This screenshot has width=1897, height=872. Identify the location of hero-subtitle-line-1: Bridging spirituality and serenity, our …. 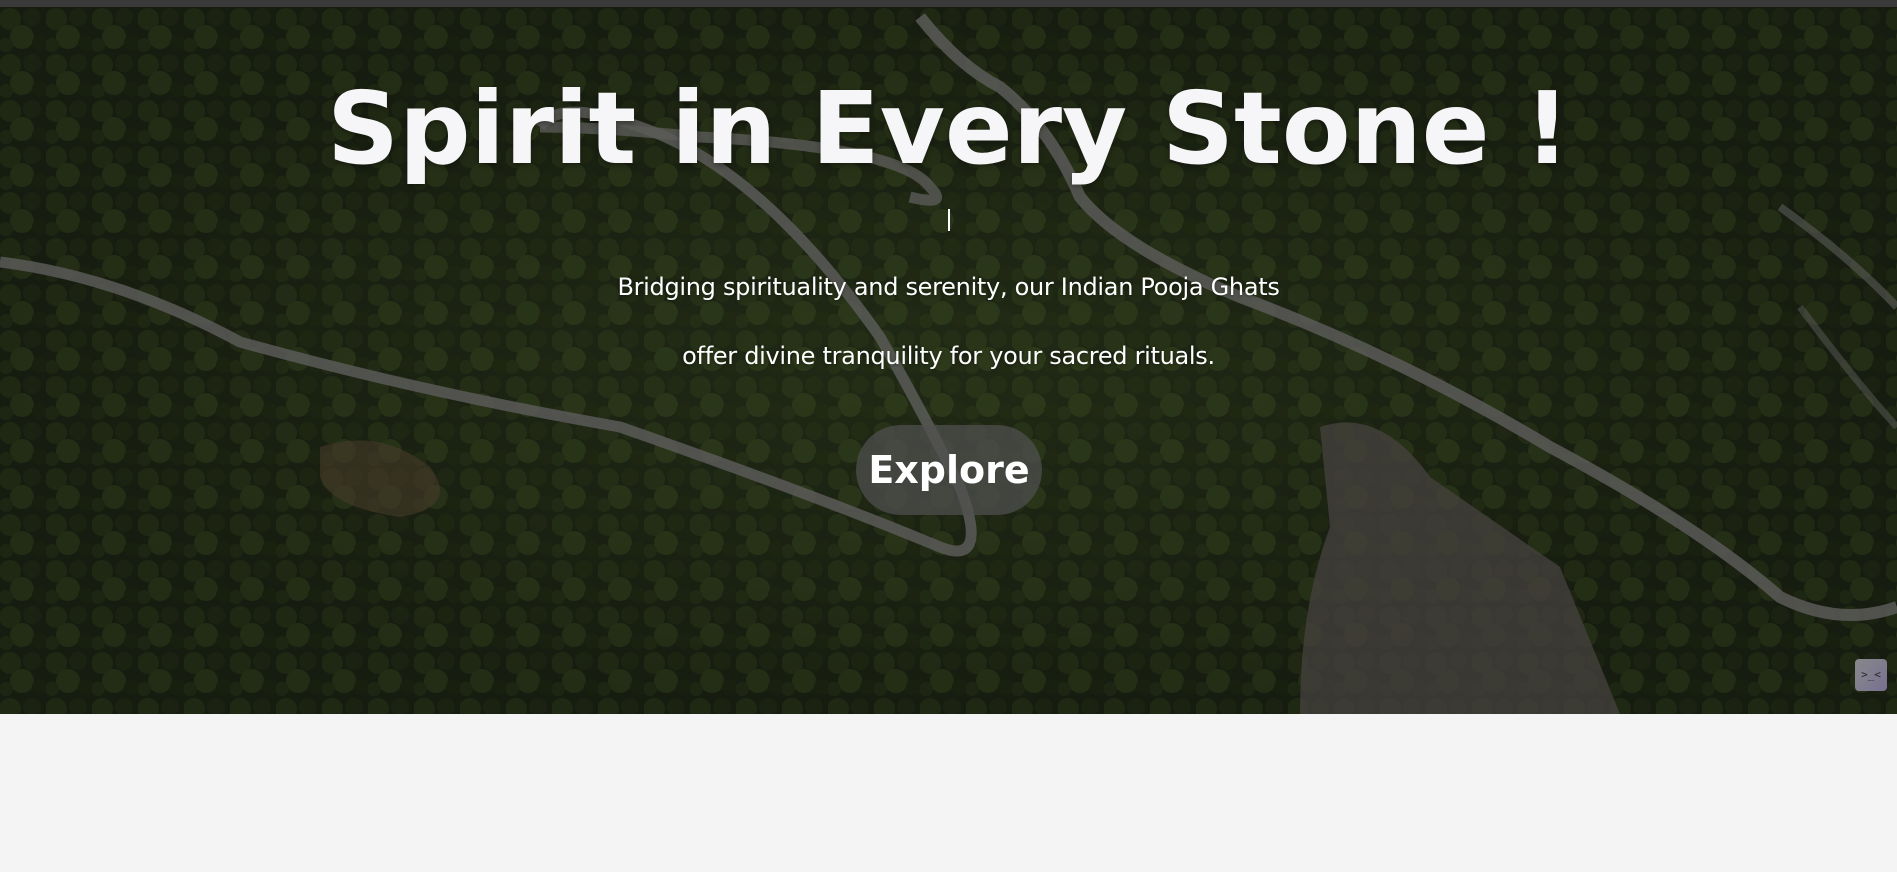
(948, 287).